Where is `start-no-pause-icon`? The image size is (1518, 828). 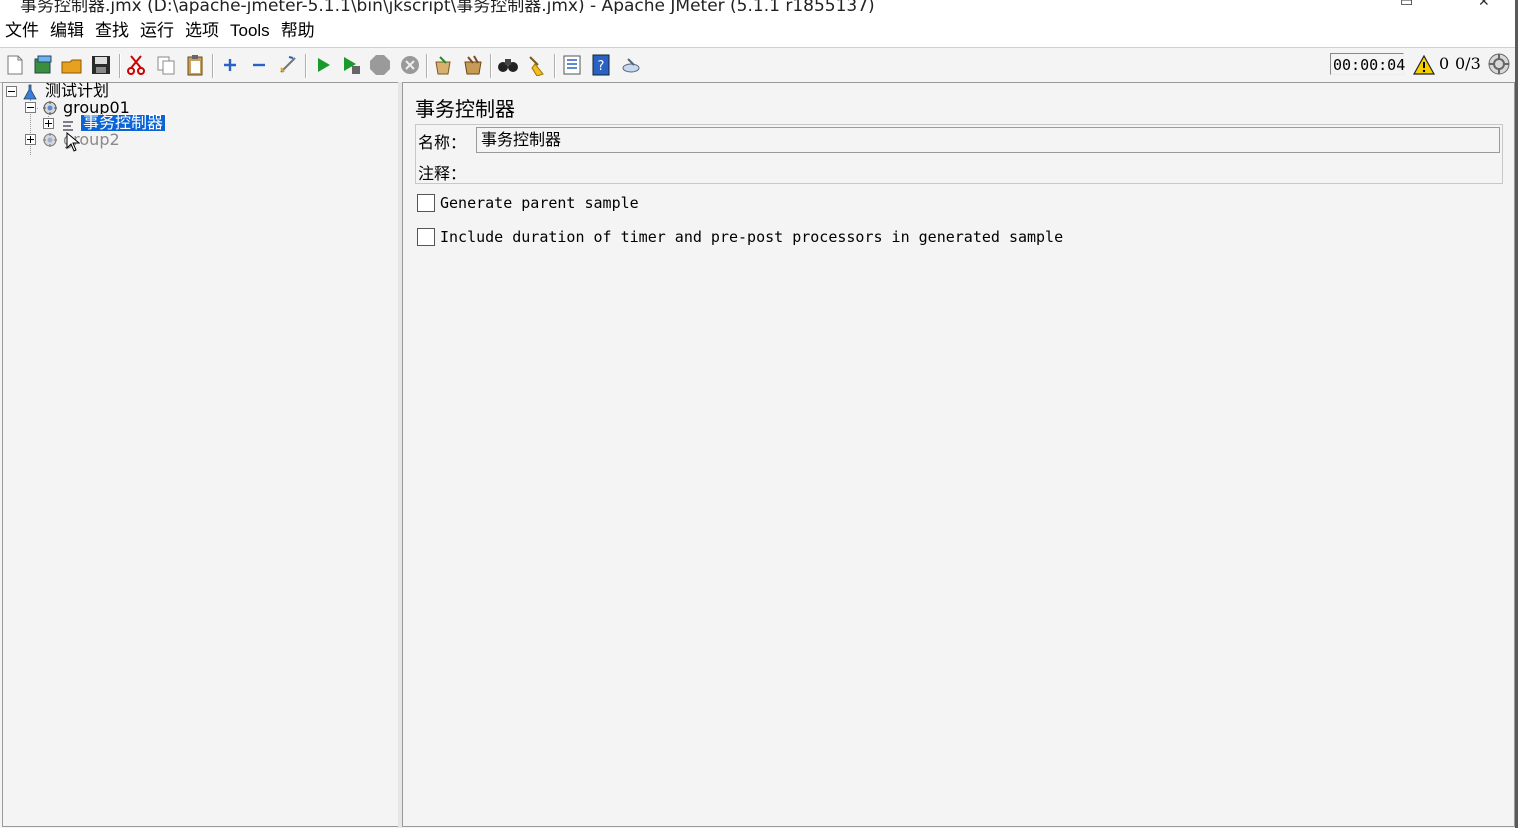
start-no-pause-icon is located at coordinates (352, 65).